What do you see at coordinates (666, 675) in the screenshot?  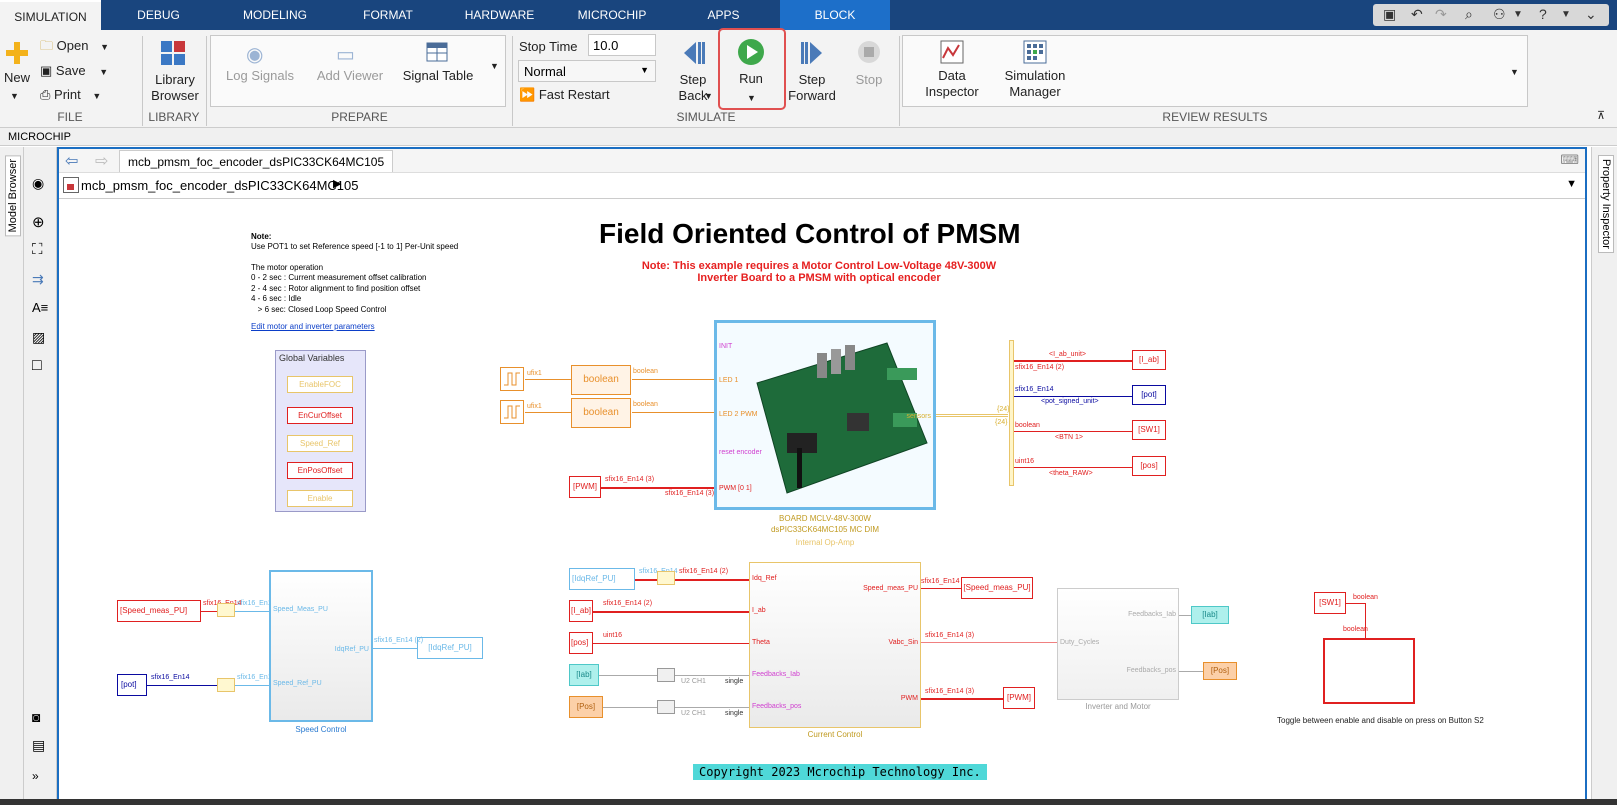 I see `adc-block` at bounding box center [666, 675].